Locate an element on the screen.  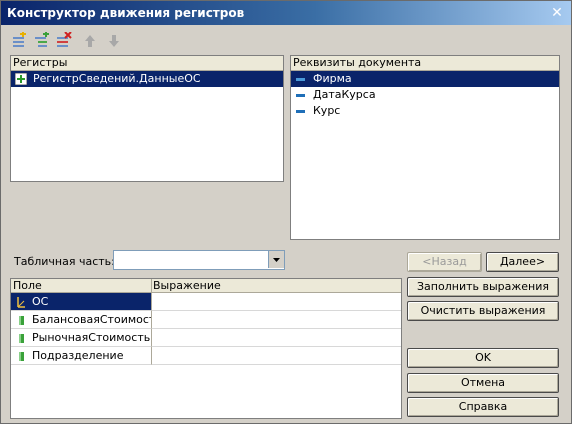
chevron-down-icon is located at coordinates (276, 260).